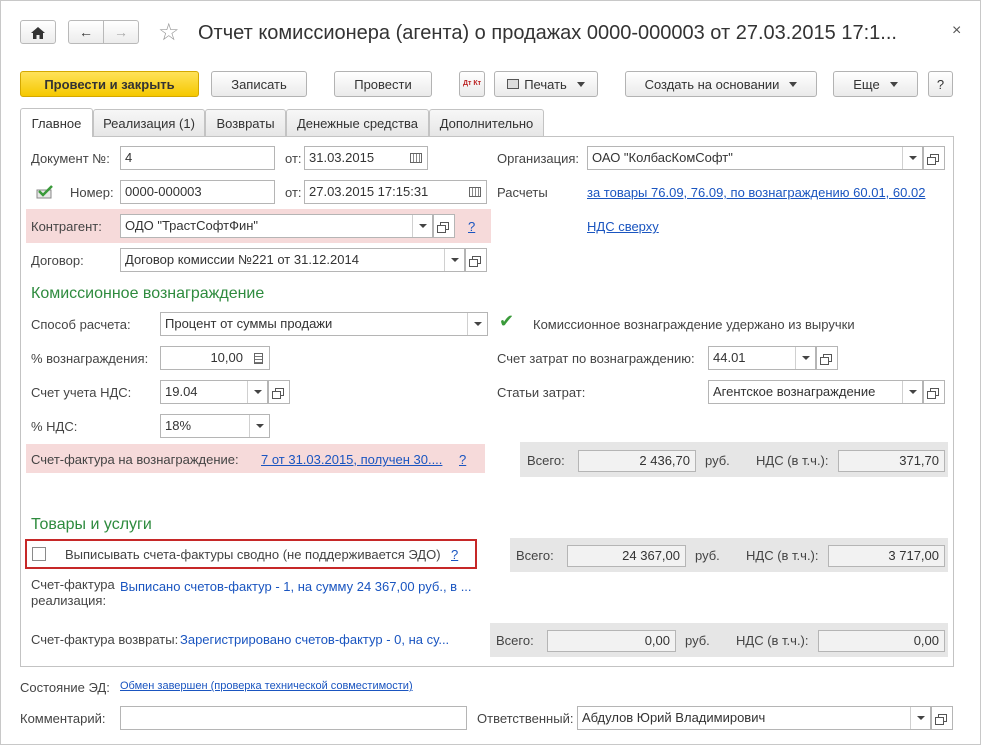 Image resolution: width=981 pixels, height=745 pixels. Describe the element at coordinates (697, 640) in the screenshot. I see `returns-currency: руб.` at that location.